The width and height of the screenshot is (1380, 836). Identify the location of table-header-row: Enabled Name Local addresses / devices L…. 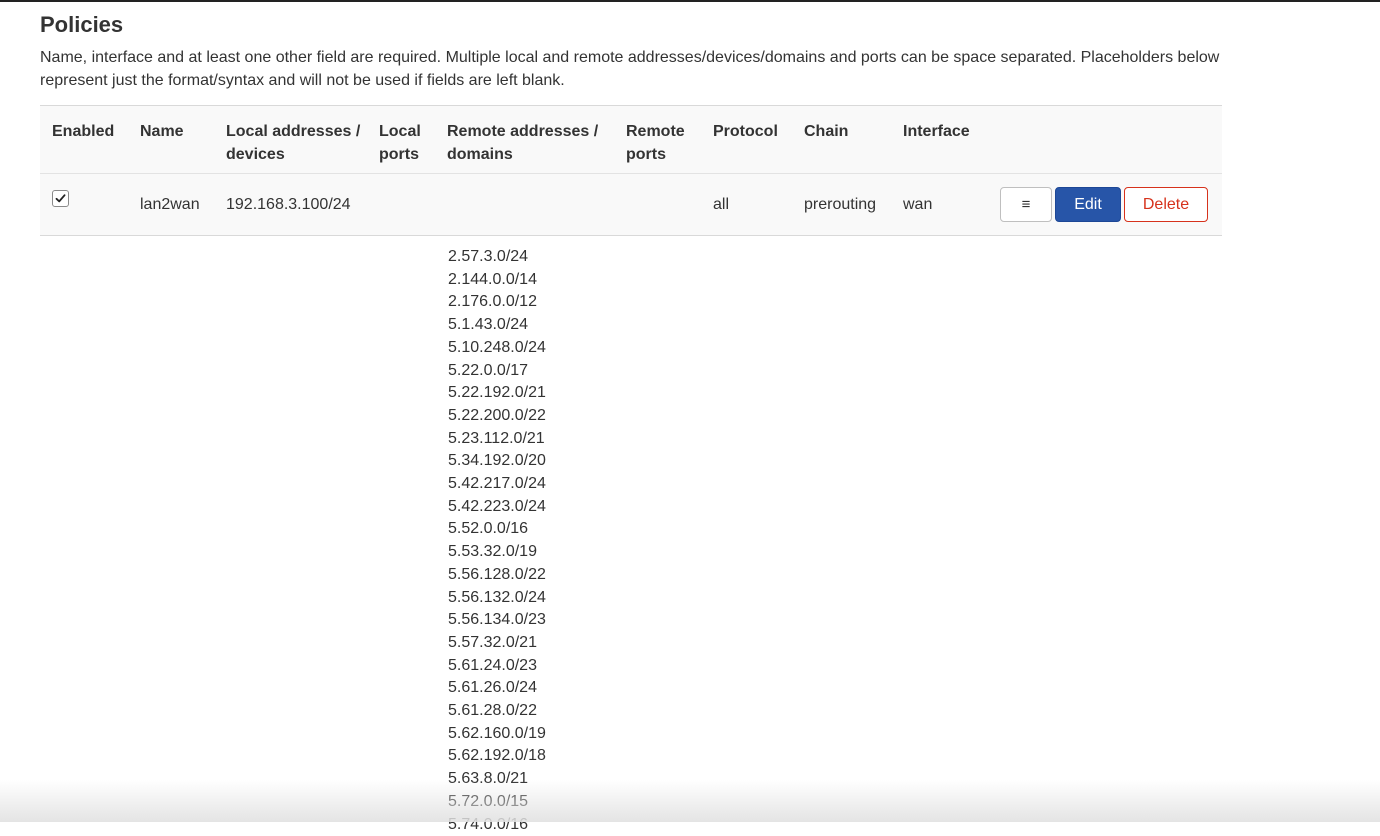
(631, 140).